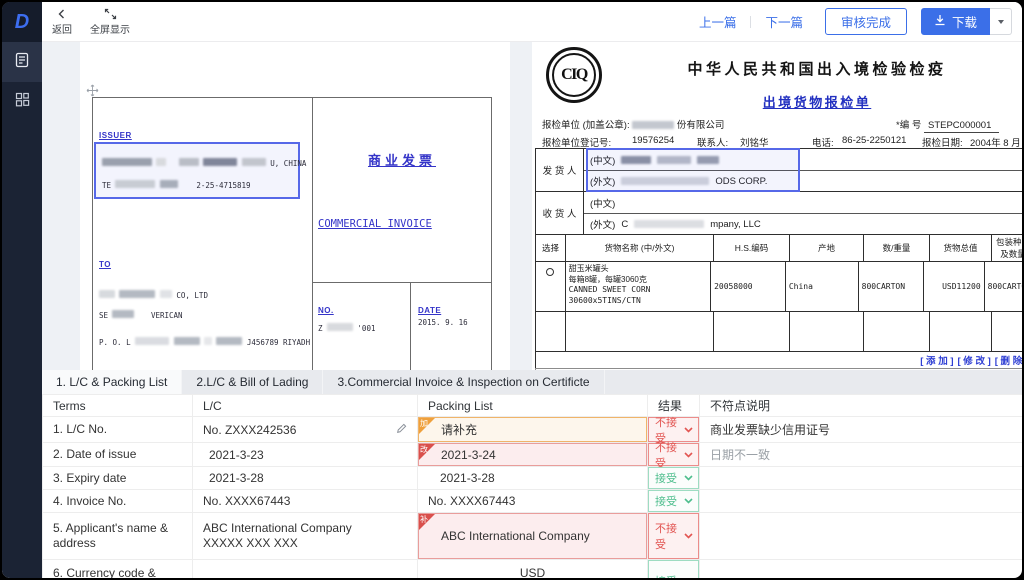 The image size is (1024, 580). Describe the element at coordinates (817, 102) in the screenshot. I see `form-subtitle: 出境货物报检单` at that location.